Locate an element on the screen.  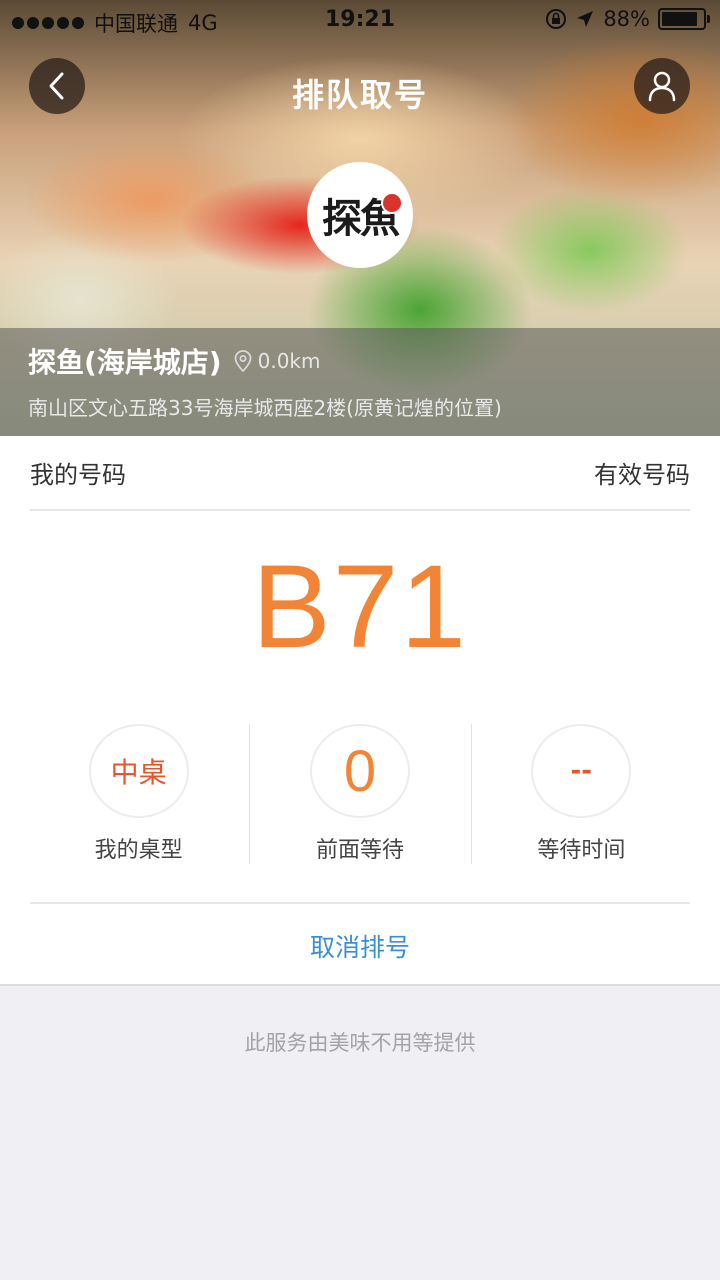
profile-button is located at coordinates (662, 86).